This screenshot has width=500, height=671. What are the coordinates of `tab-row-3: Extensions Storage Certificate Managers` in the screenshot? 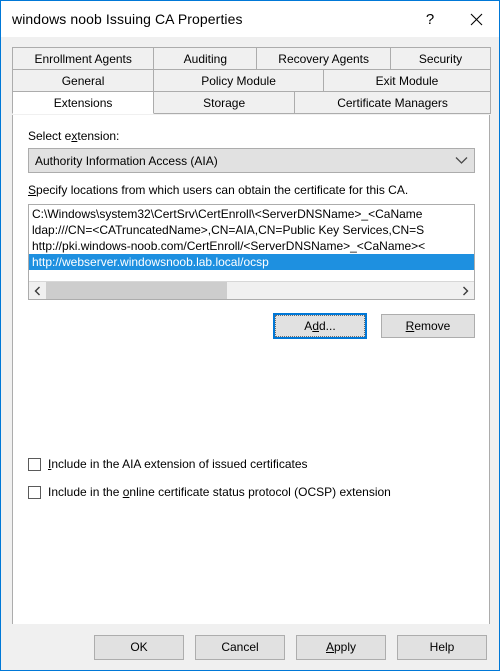 It's located at (251, 102).